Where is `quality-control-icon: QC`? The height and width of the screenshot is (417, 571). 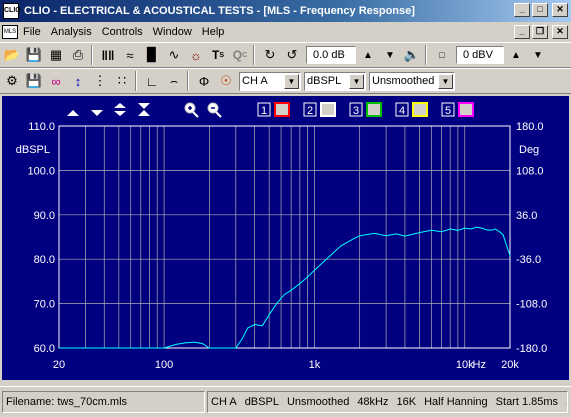 quality-control-icon: QC is located at coordinates (240, 55).